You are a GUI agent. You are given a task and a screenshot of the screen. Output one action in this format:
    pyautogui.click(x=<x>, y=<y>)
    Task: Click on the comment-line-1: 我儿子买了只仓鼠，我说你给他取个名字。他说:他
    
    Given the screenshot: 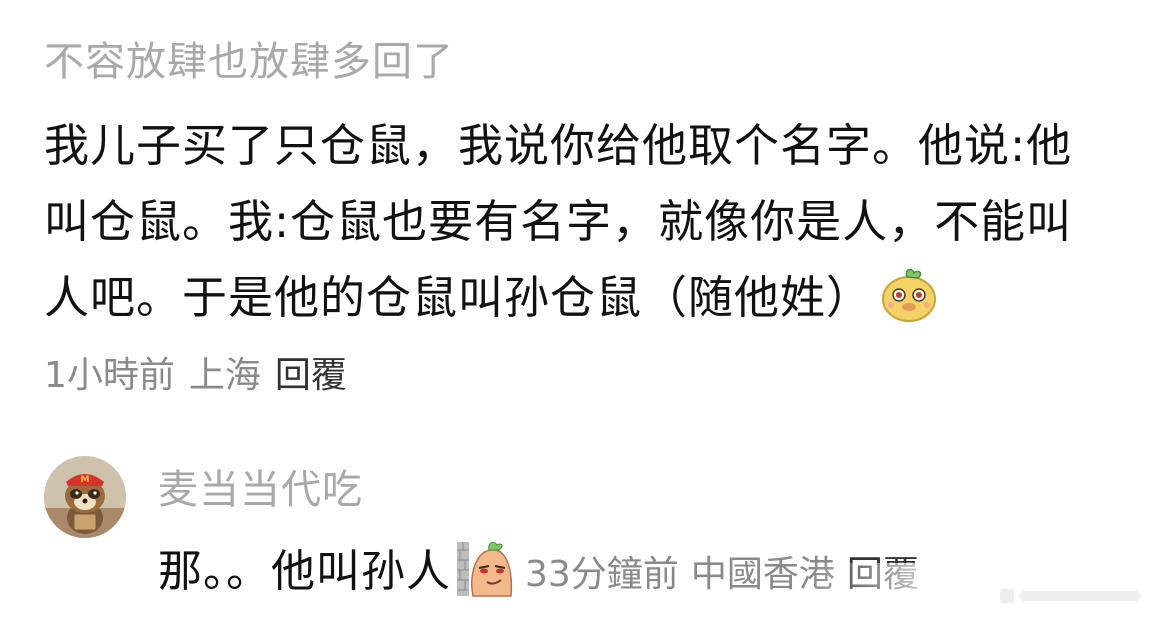 What is the action you would take?
    pyautogui.click(x=558, y=145)
    